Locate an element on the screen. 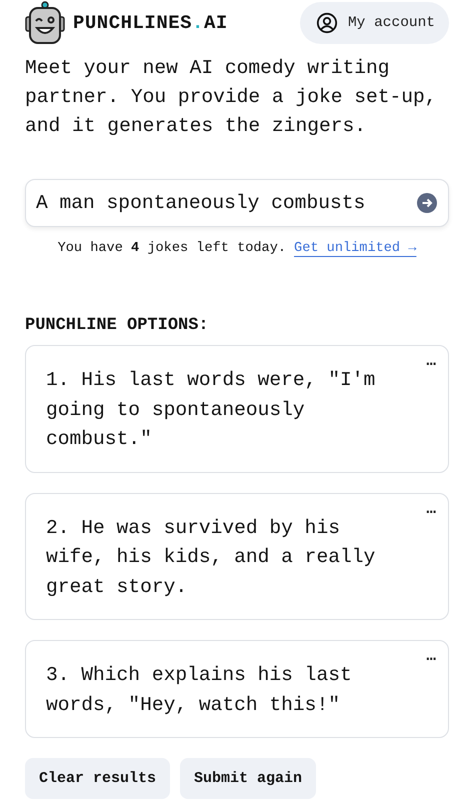 The height and width of the screenshot is (808, 474). punchline-text: 2. He was survived by his wife, his kids, and a really great story. is located at coordinates (211, 558).